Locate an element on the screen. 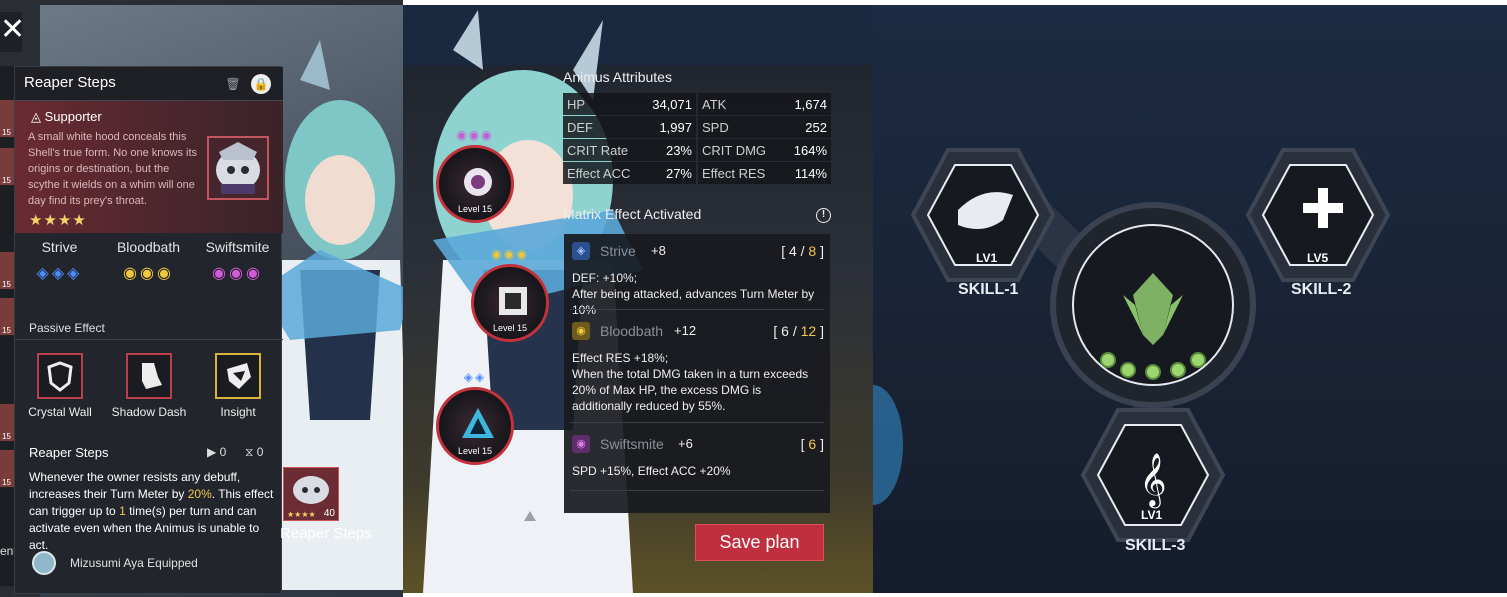 Image resolution: width=1507 pixels, height=597 pixels. info-icon: ! is located at coordinates (823, 215).